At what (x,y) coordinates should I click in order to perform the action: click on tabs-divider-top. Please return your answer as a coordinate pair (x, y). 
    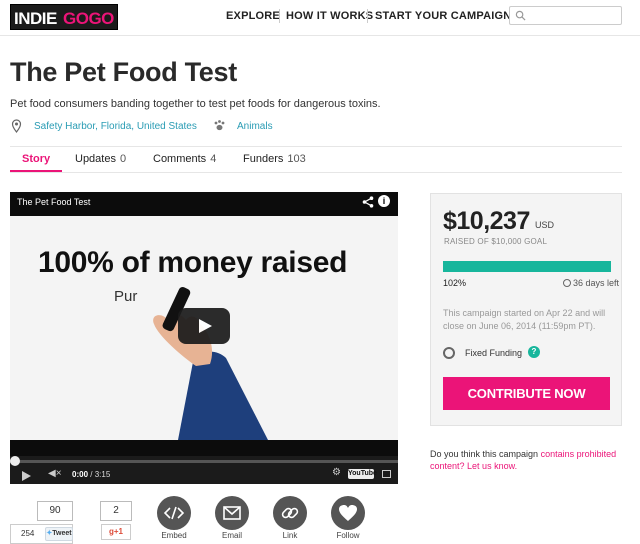
    Looking at the image, I should click on (316, 146).